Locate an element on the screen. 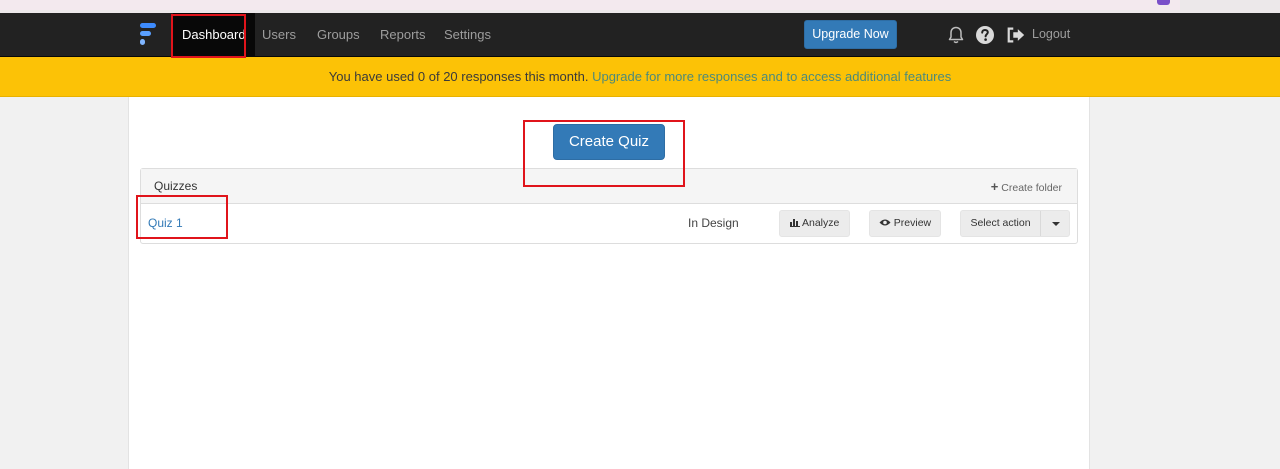 The height and width of the screenshot is (469, 1280). upgrade-now-button: Upgrade Now is located at coordinates (850, 34).